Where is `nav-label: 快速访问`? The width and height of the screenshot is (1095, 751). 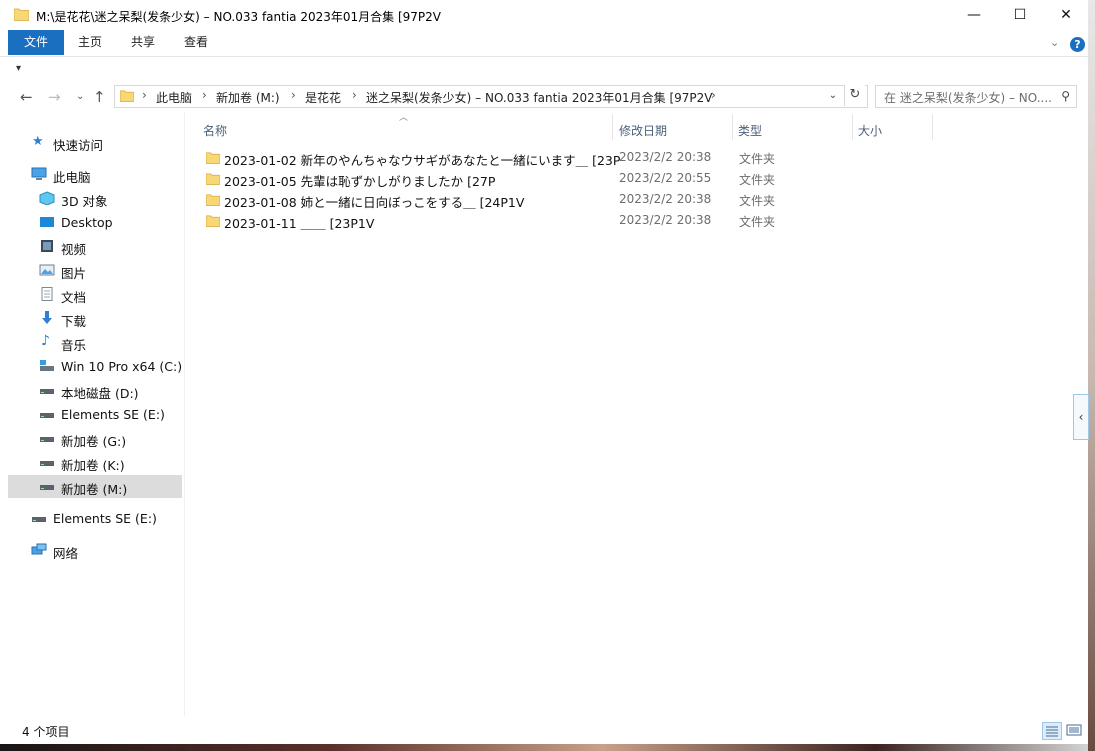
nav-label: 快速访问 is located at coordinates (78, 145).